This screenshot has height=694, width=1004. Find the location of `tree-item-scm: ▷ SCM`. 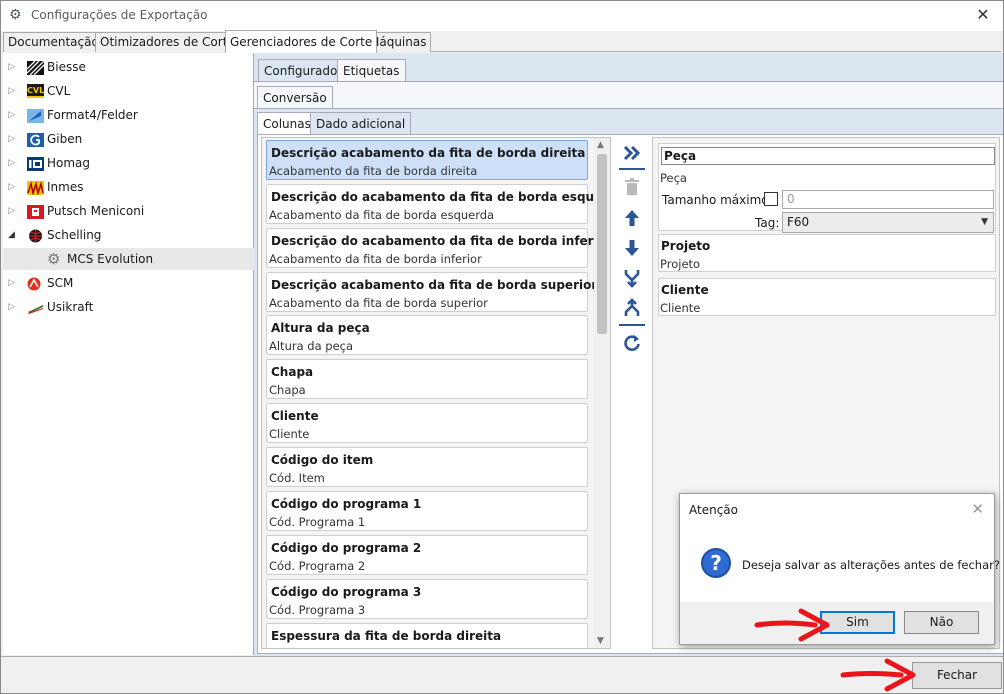

tree-item-scm: ▷ SCM is located at coordinates (128, 283).